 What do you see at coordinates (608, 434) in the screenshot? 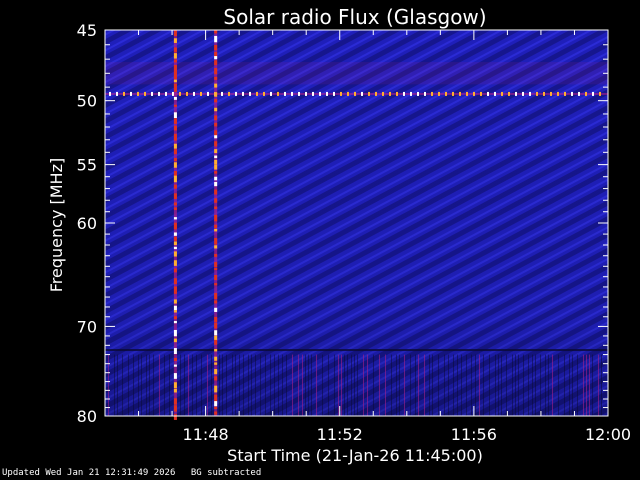
I see `x-tick-label: 12:00` at bounding box center [608, 434].